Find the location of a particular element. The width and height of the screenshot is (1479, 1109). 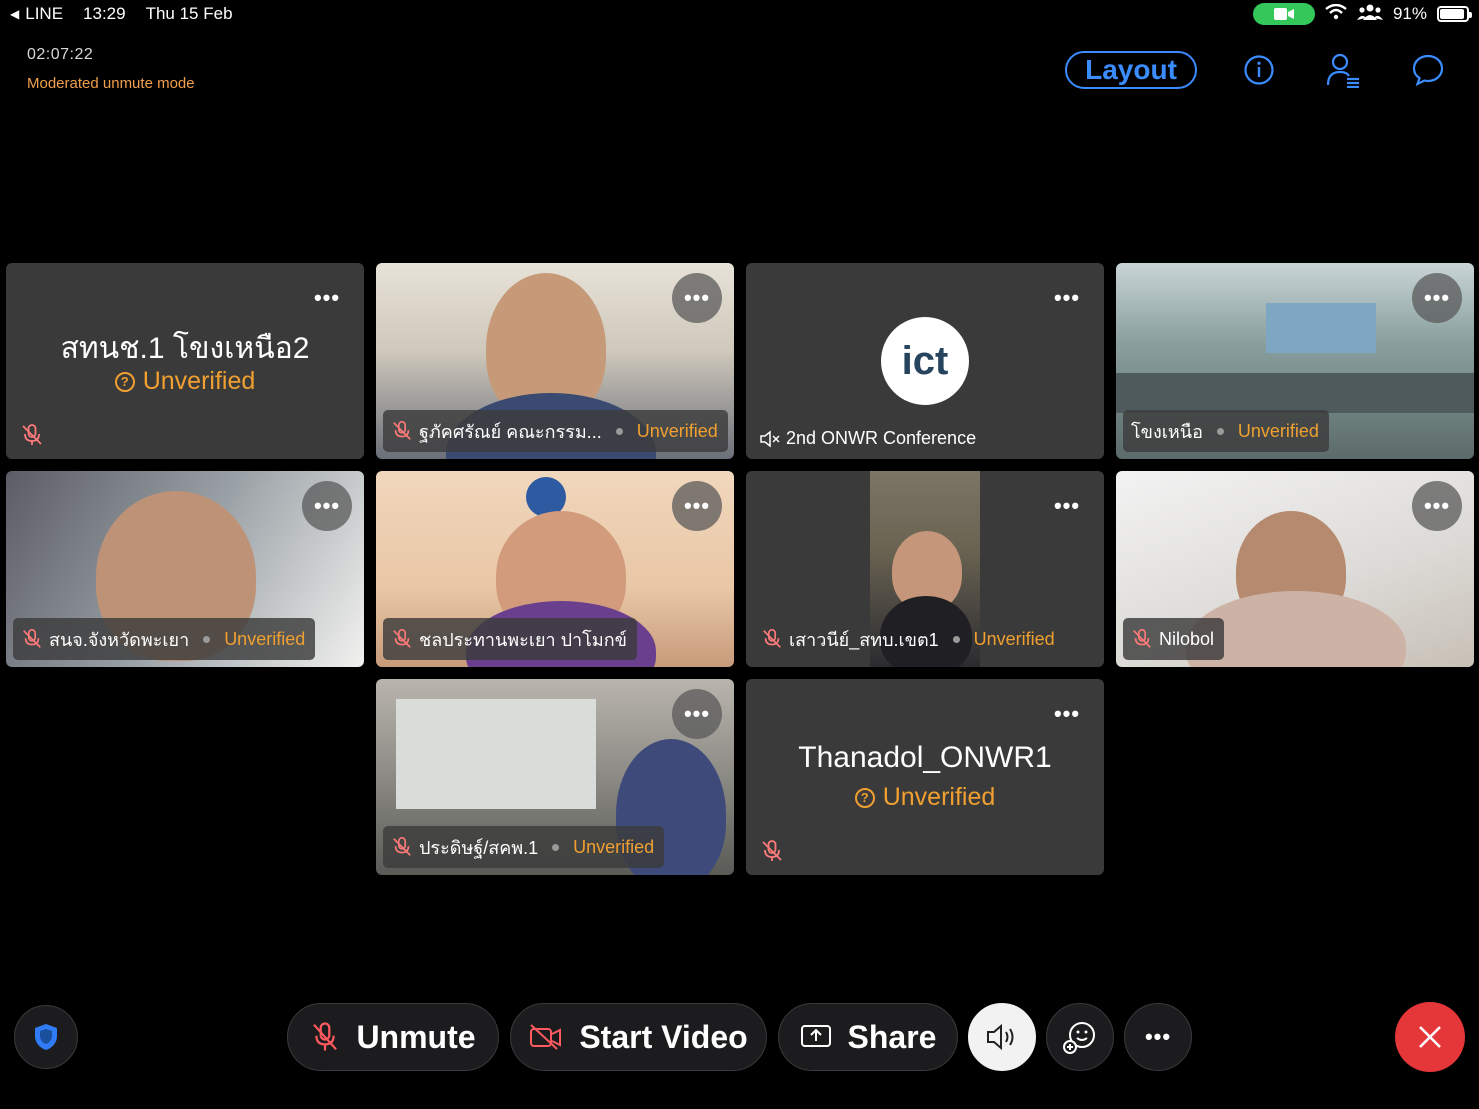

video-off-icon is located at coordinates (546, 1037).